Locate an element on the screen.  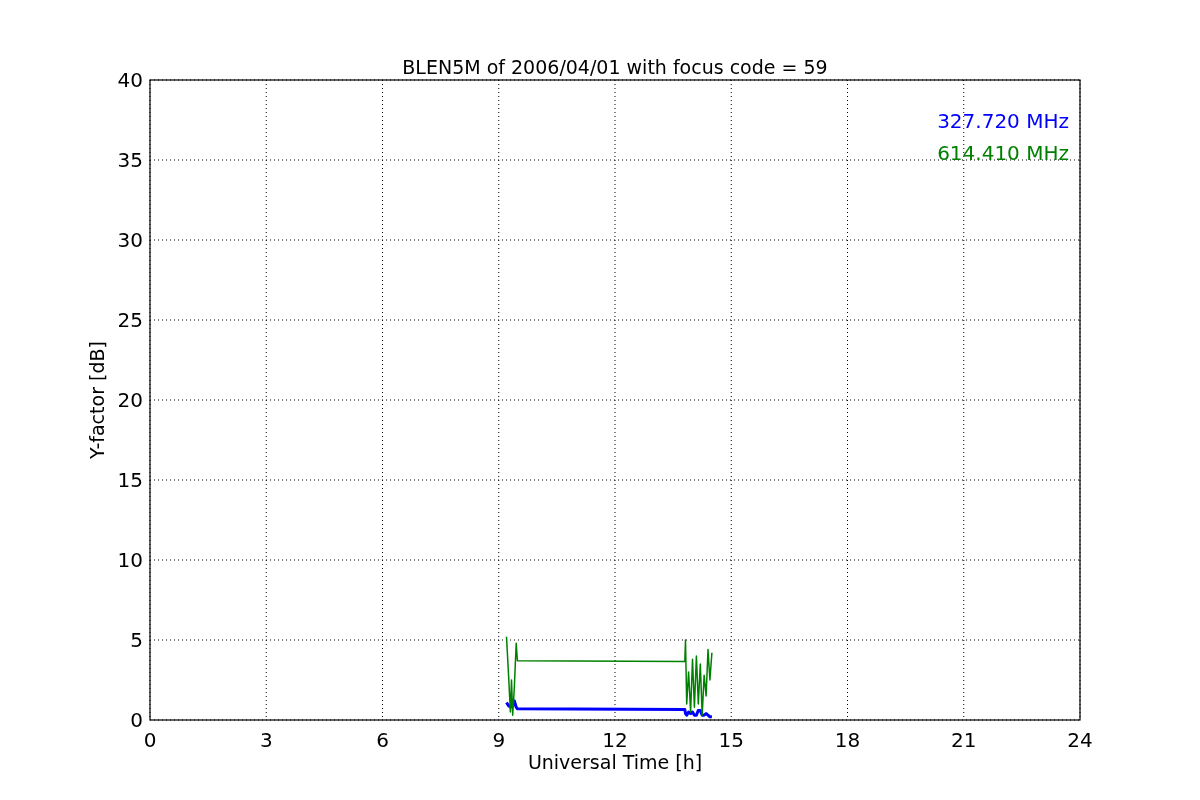
chart-title: BLEN5M of 2006/04/01 with focus code = 59 is located at coordinates (615, 67).